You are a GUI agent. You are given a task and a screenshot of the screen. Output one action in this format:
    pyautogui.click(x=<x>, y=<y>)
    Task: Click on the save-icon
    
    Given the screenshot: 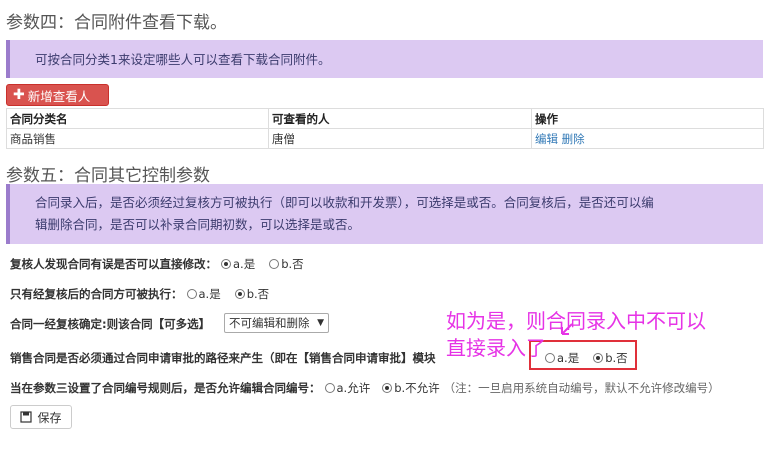 What is the action you would take?
    pyautogui.click(x=26, y=417)
    